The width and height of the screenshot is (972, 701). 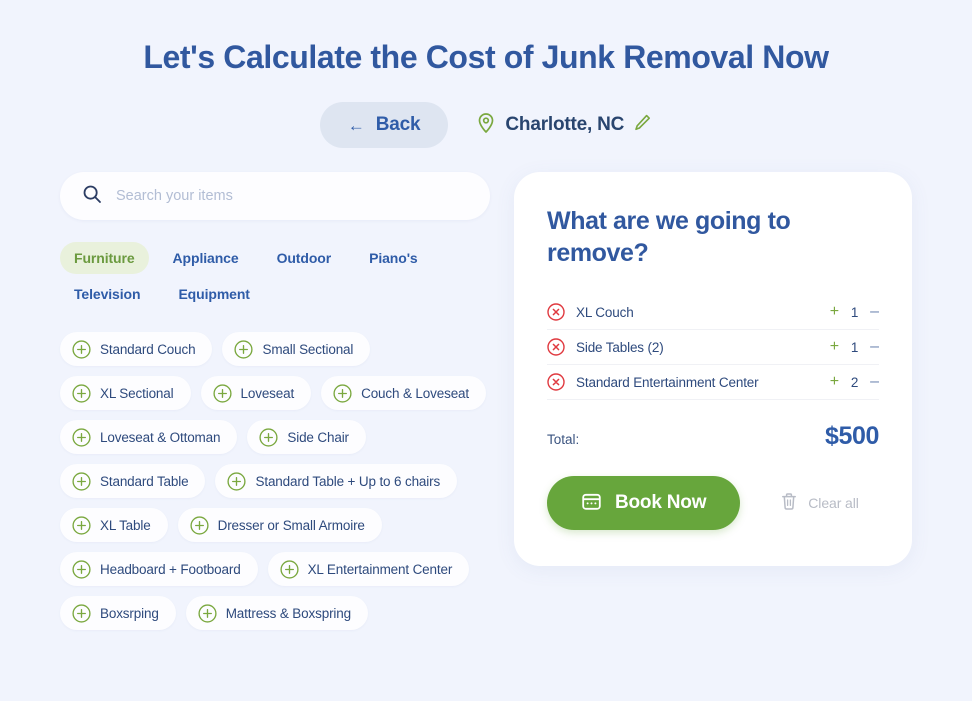 What do you see at coordinates (669, 237) in the screenshot?
I see `cart-title: What are we going to remove?` at bounding box center [669, 237].